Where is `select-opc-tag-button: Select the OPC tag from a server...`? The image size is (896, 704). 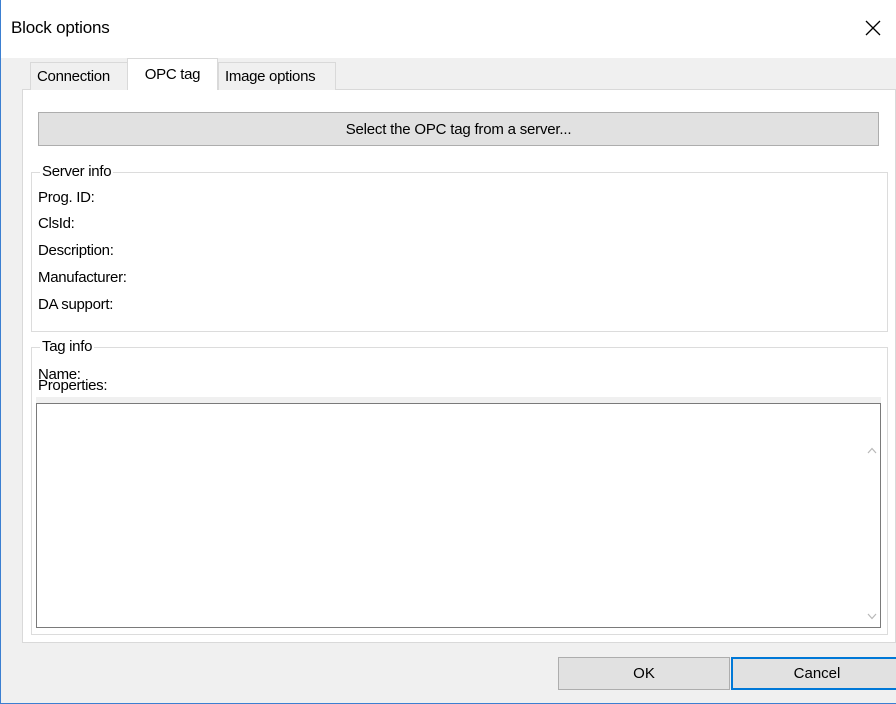
select-opc-tag-button: Select the OPC tag from a server... is located at coordinates (458, 129).